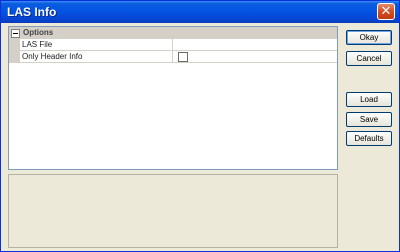  Describe the element at coordinates (183, 57) in the screenshot. I see `only-header-info-checkbox` at that location.